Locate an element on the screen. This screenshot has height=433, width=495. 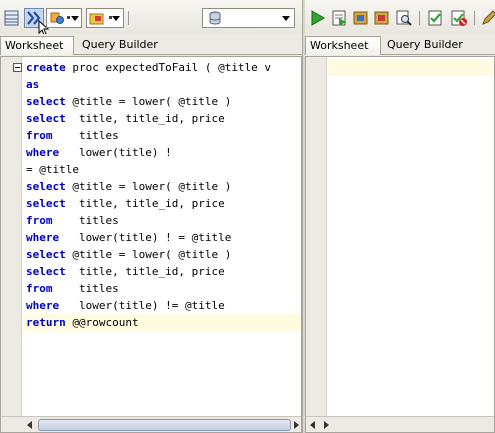
right-tab-bar: Worksheet Query Builder is located at coordinates (400, 44).